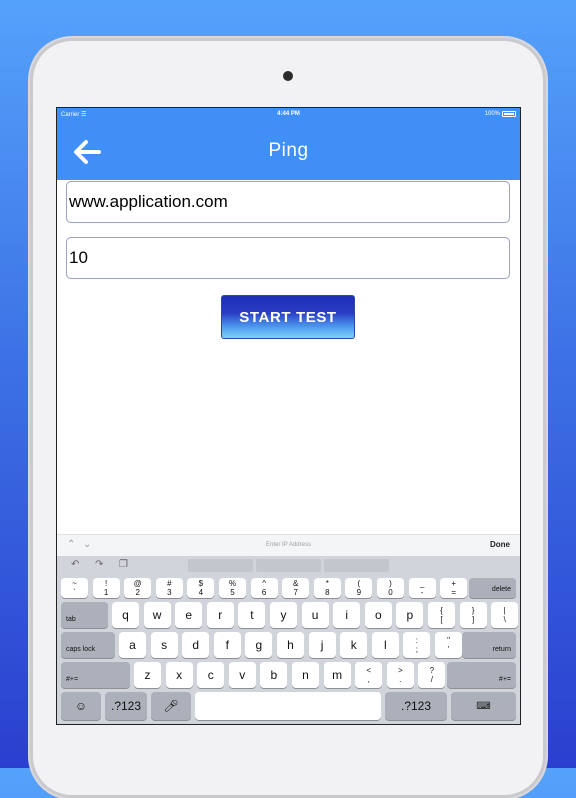  I want to click on key-w: w, so click(157, 615).